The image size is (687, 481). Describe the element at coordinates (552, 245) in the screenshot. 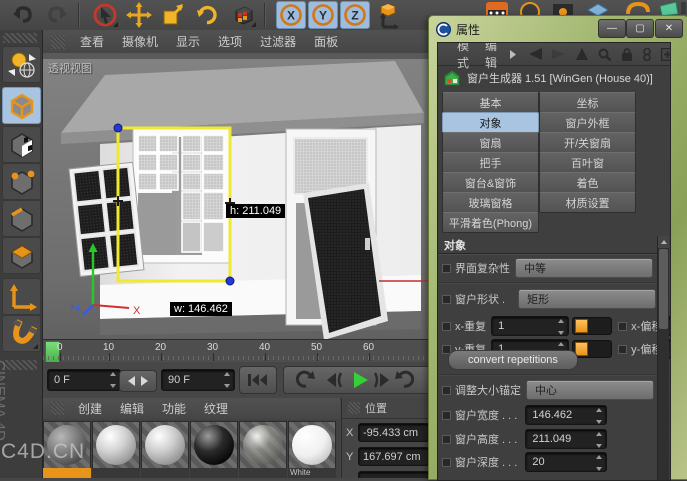

I see `section-header-object: 对象` at that location.